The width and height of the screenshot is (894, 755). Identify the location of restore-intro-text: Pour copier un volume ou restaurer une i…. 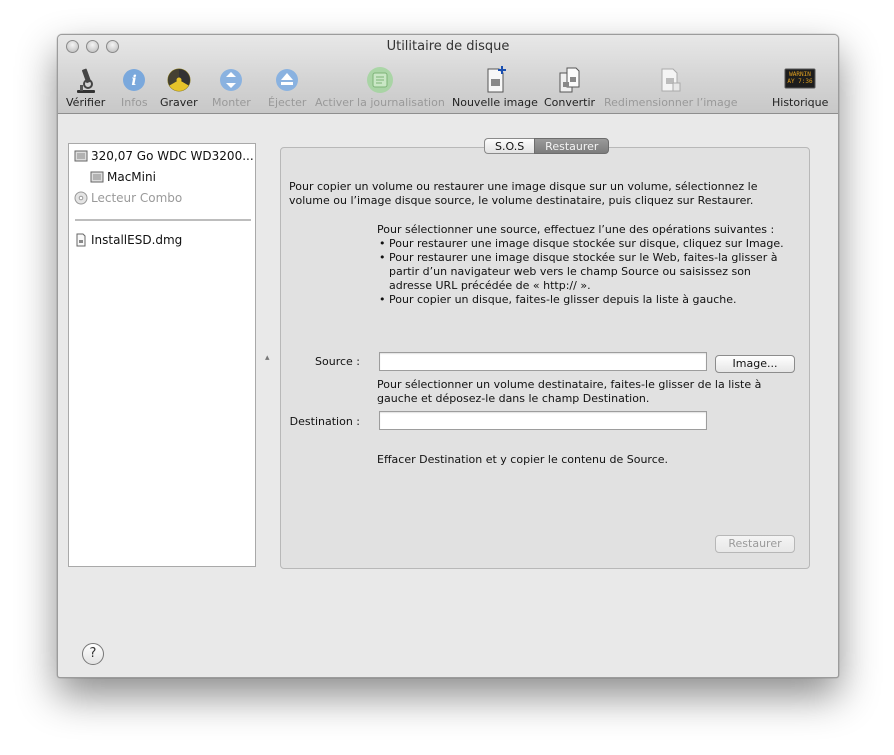
(523, 193).